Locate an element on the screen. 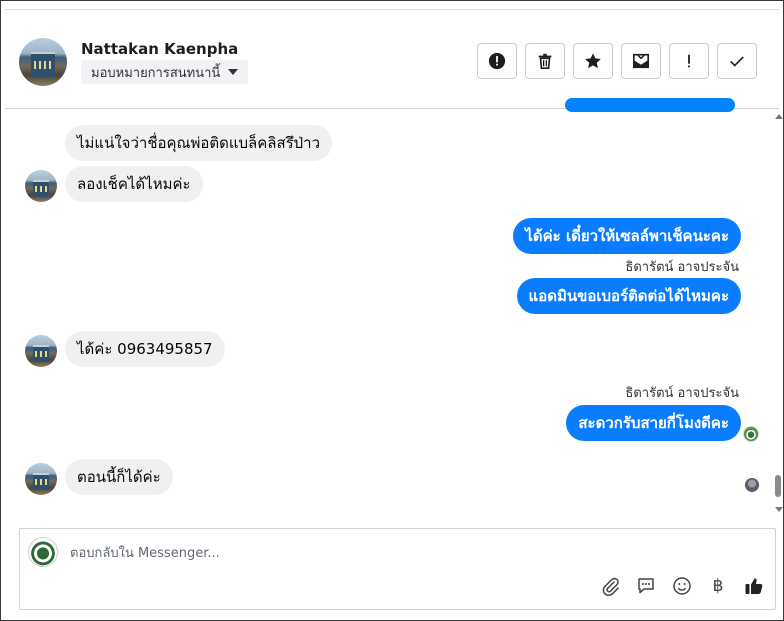  saved-replies-button is located at coordinates (646, 586).